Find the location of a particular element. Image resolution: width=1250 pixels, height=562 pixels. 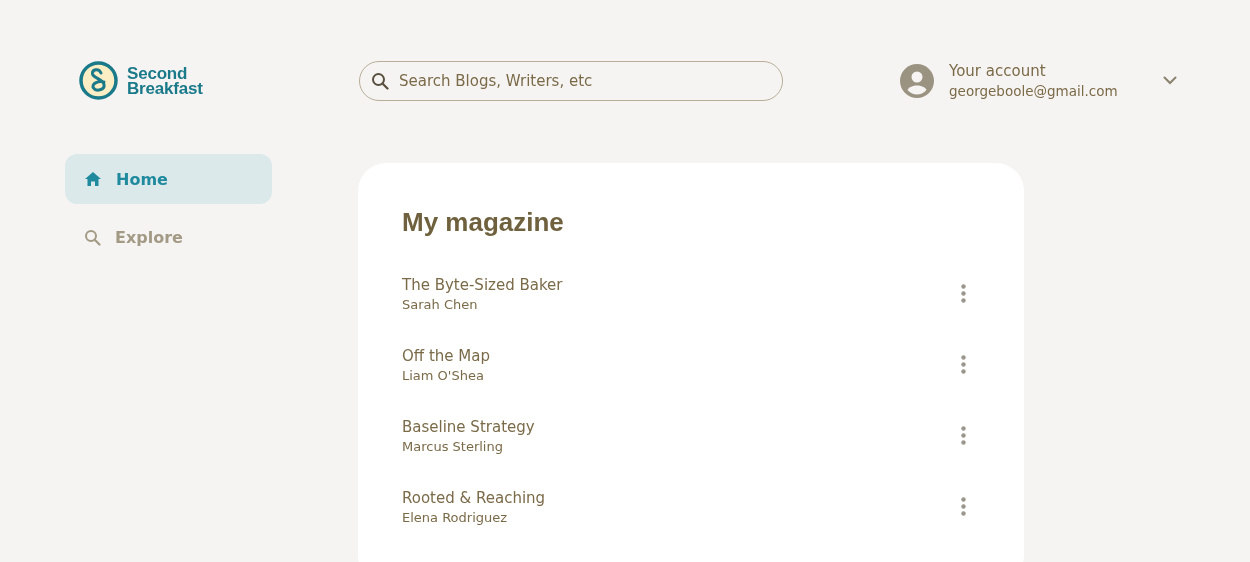

logo-text: Second Breakfast is located at coordinates (165, 80).